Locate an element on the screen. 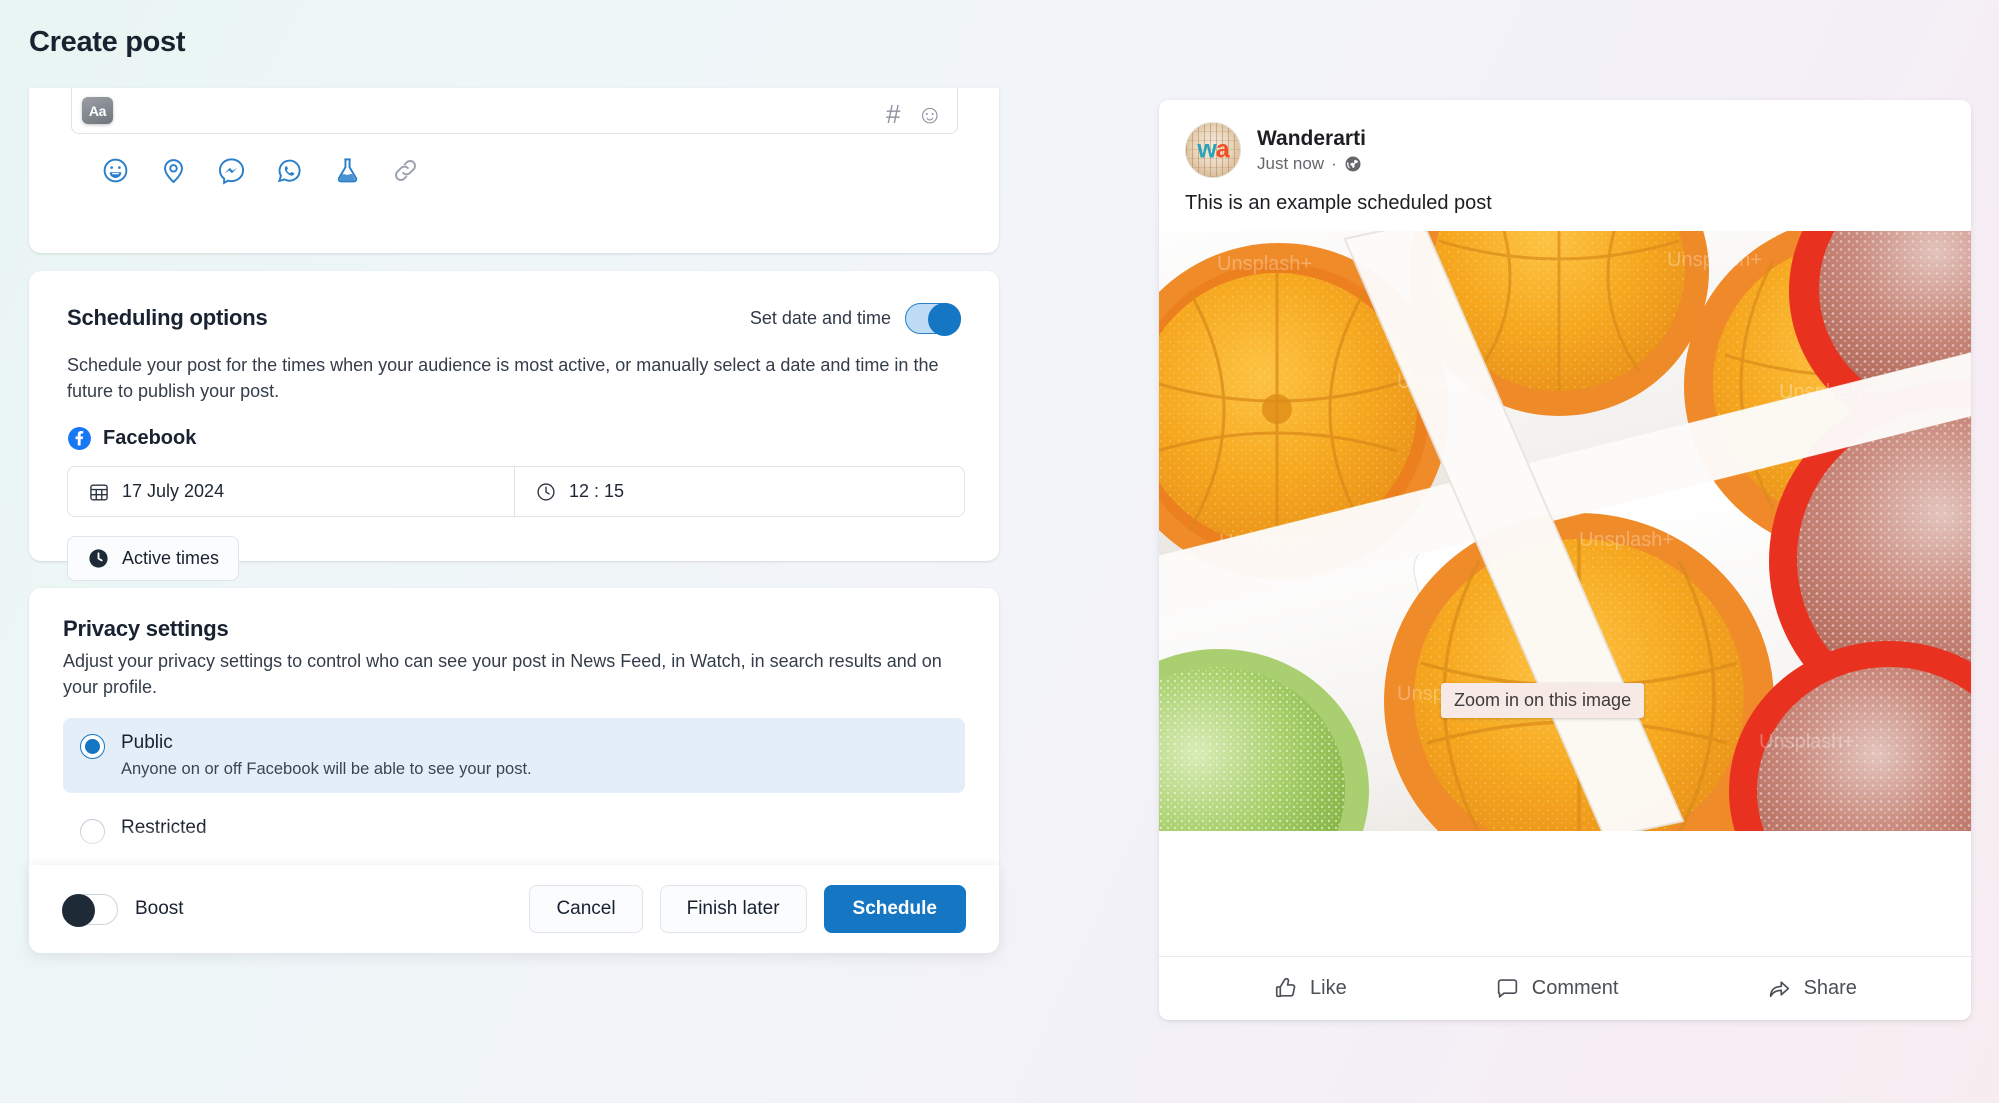 Image resolution: width=1999 pixels, height=1103 pixels. schedule-date-input: 17 July 2024 is located at coordinates (291, 492).